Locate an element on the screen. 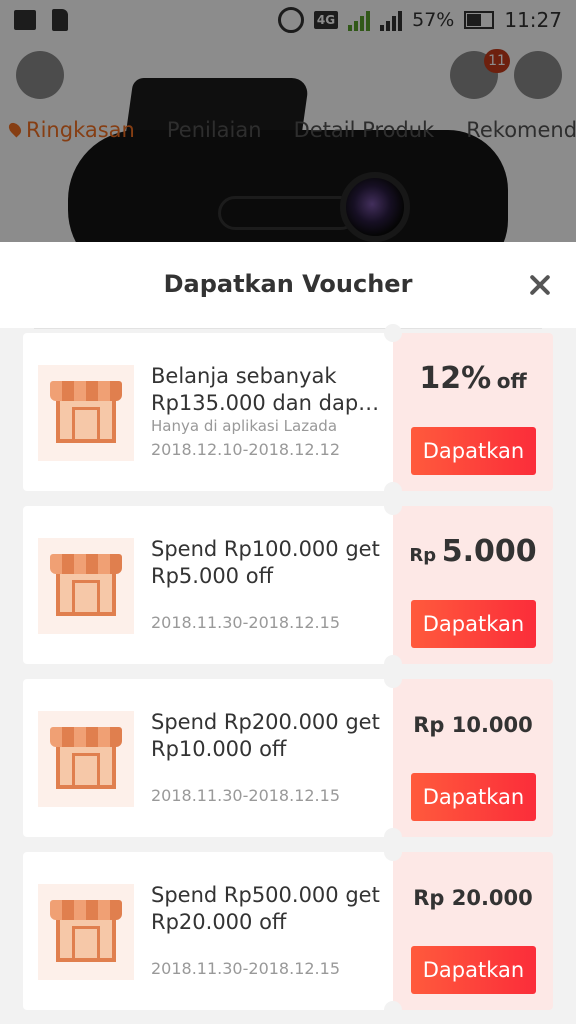 The image size is (576, 1024). sheet-title: Dapatkan Voucher is located at coordinates (288, 284).